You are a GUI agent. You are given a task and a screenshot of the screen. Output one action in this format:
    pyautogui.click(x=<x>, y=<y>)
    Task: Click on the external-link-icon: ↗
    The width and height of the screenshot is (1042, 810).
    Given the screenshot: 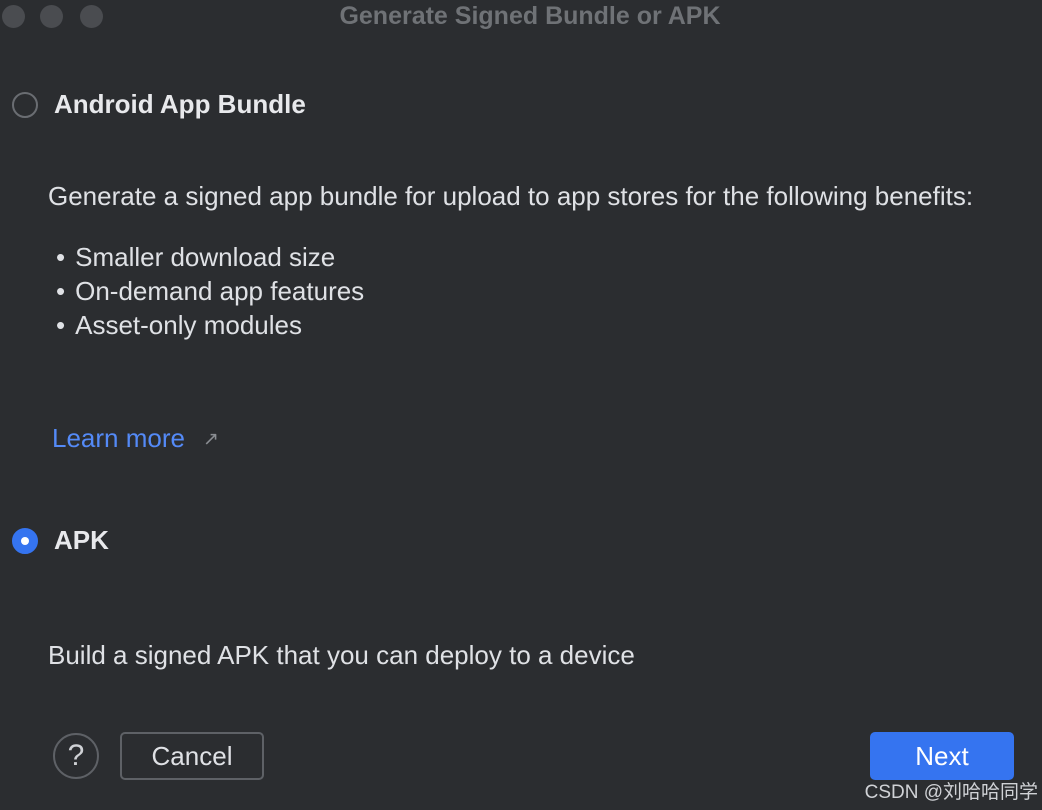 What is the action you would take?
    pyautogui.click(x=211, y=439)
    